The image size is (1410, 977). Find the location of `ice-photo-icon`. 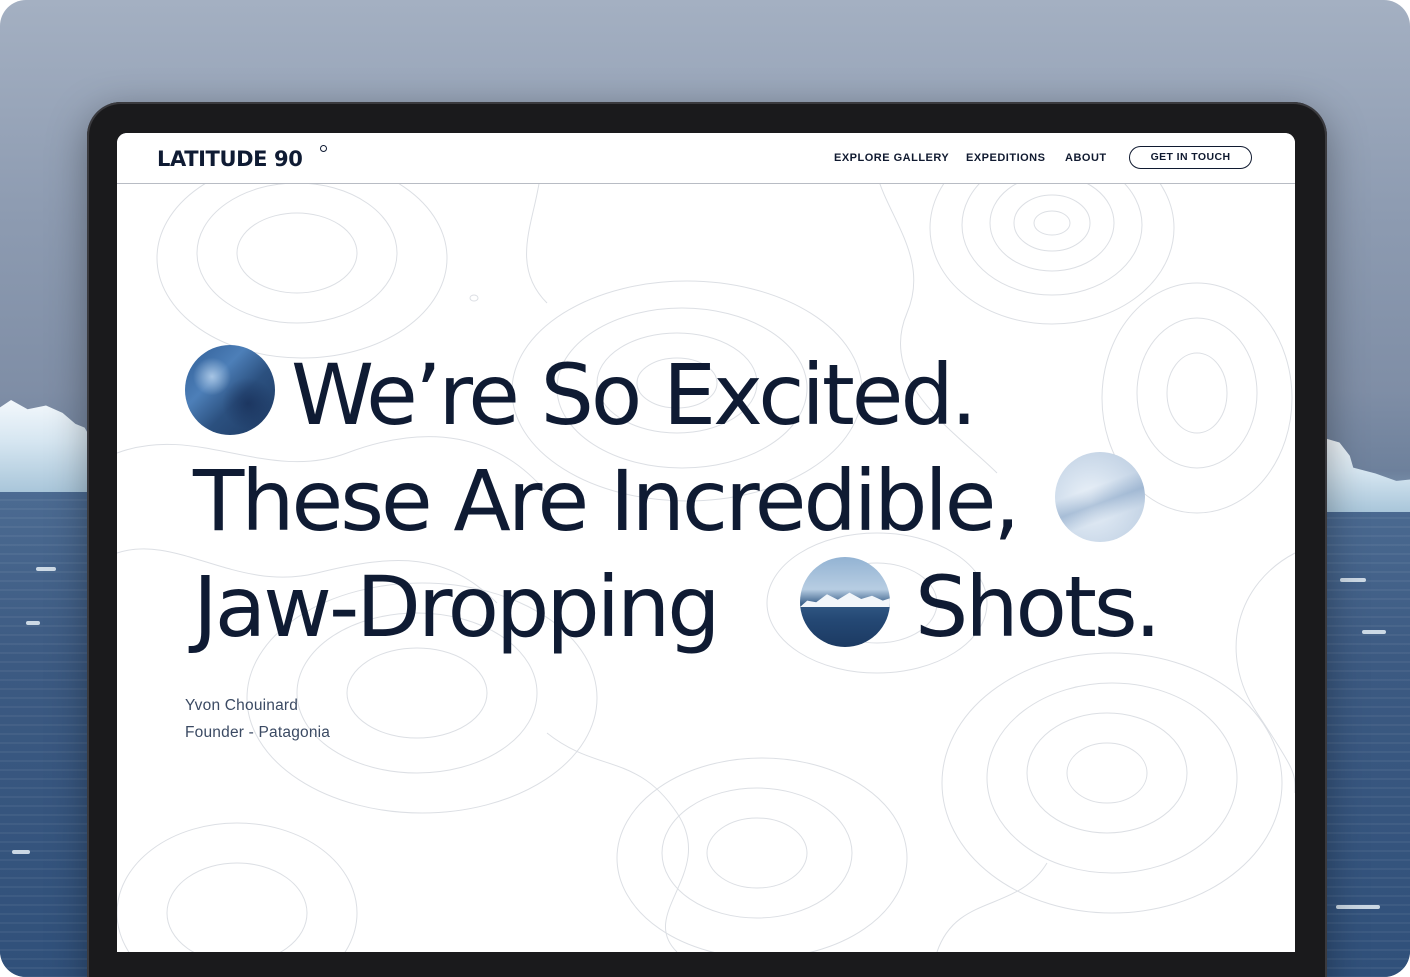

ice-photo-icon is located at coordinates (1100, 497).